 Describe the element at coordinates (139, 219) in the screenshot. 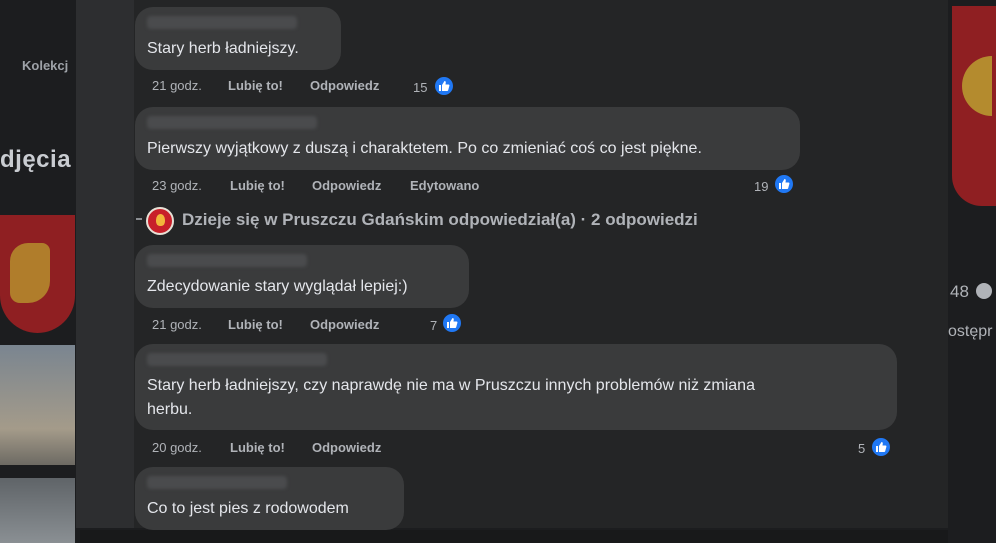

I see `reply-arrow-icon` at that location.